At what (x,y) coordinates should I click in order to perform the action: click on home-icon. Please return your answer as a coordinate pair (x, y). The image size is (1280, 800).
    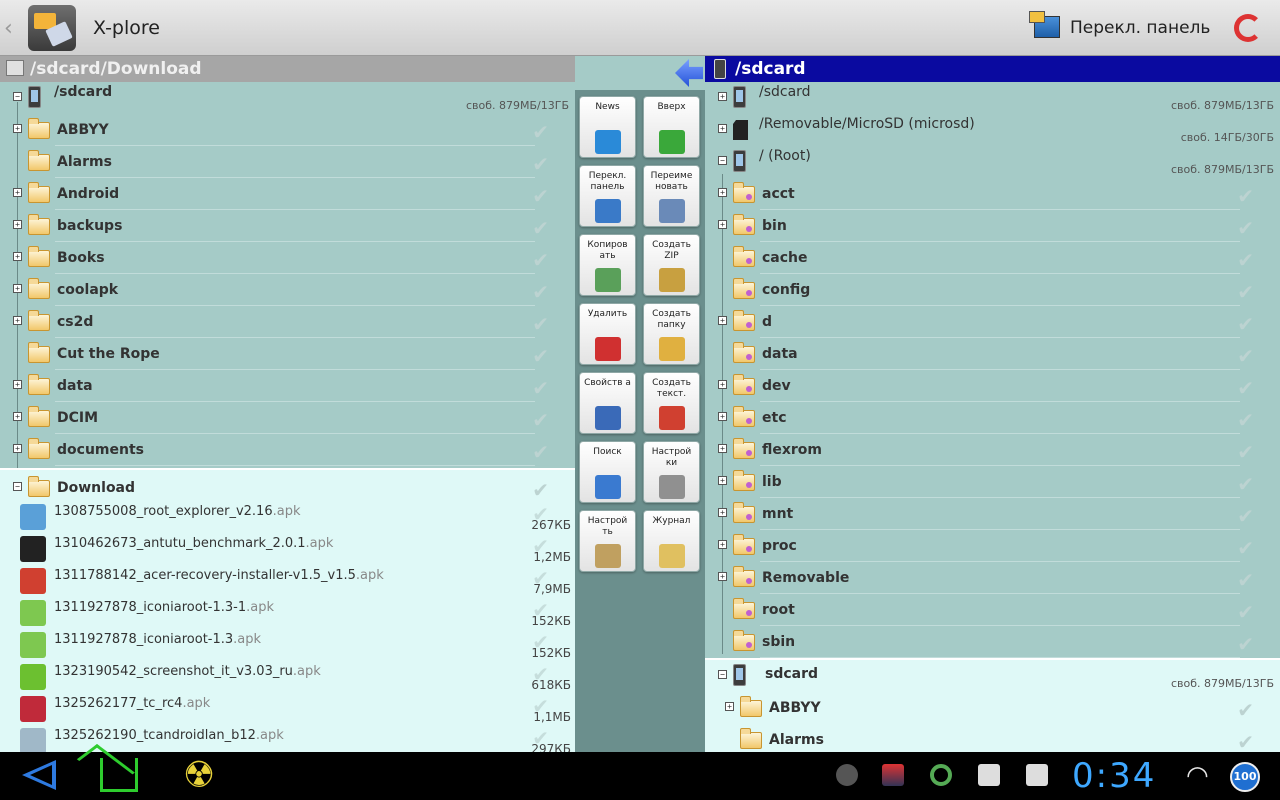
    Looking at the image, I should click on (119, 775).